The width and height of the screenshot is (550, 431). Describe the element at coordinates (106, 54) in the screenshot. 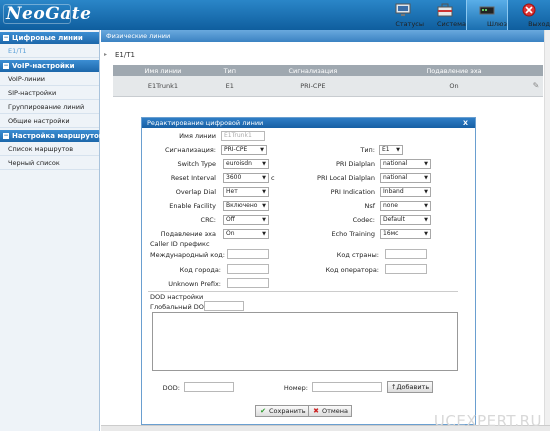

I see `chevron-right-icon: ▸` at that location.